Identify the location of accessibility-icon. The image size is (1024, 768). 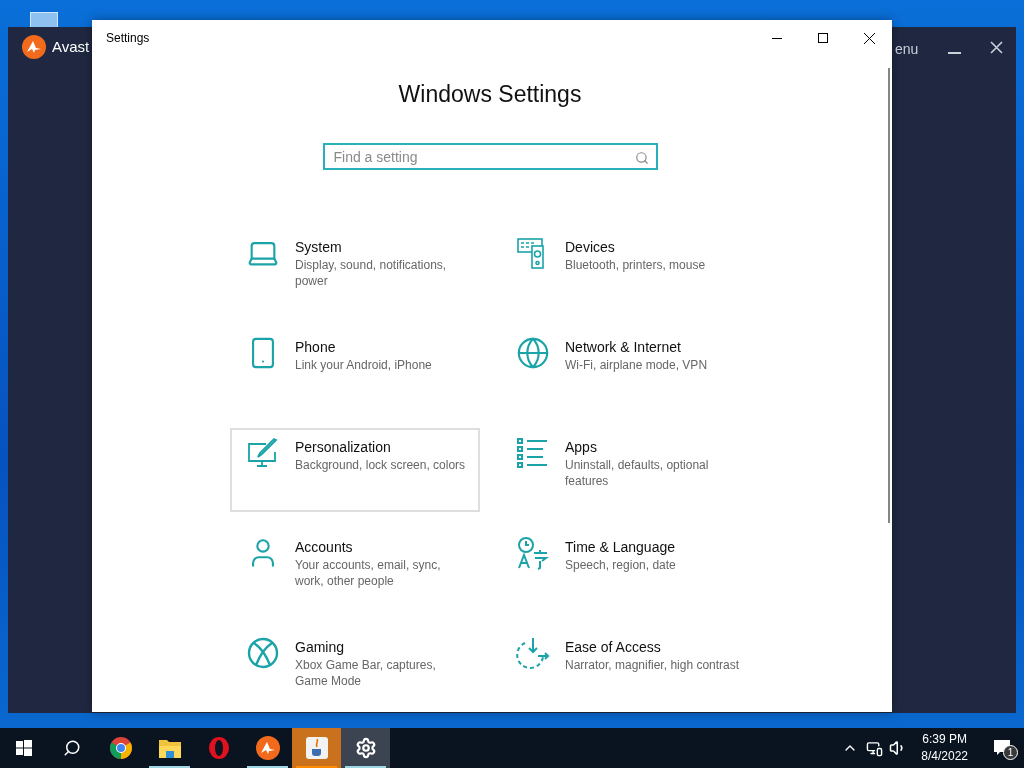
(533, 653).